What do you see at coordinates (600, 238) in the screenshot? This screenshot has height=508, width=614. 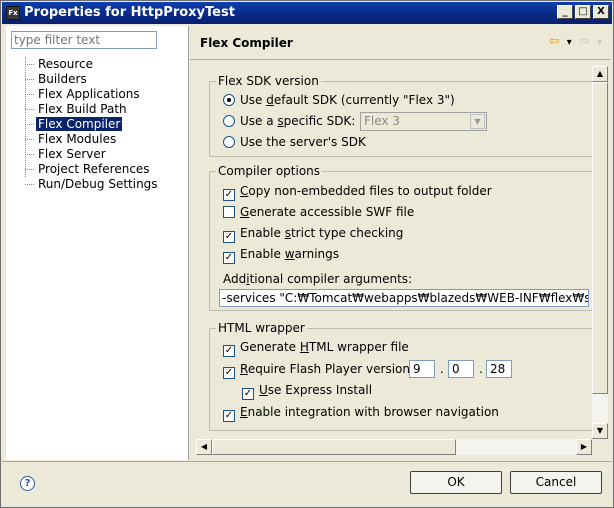 I see `vertical-scroll-thumb` at bounding box center [600, 238].